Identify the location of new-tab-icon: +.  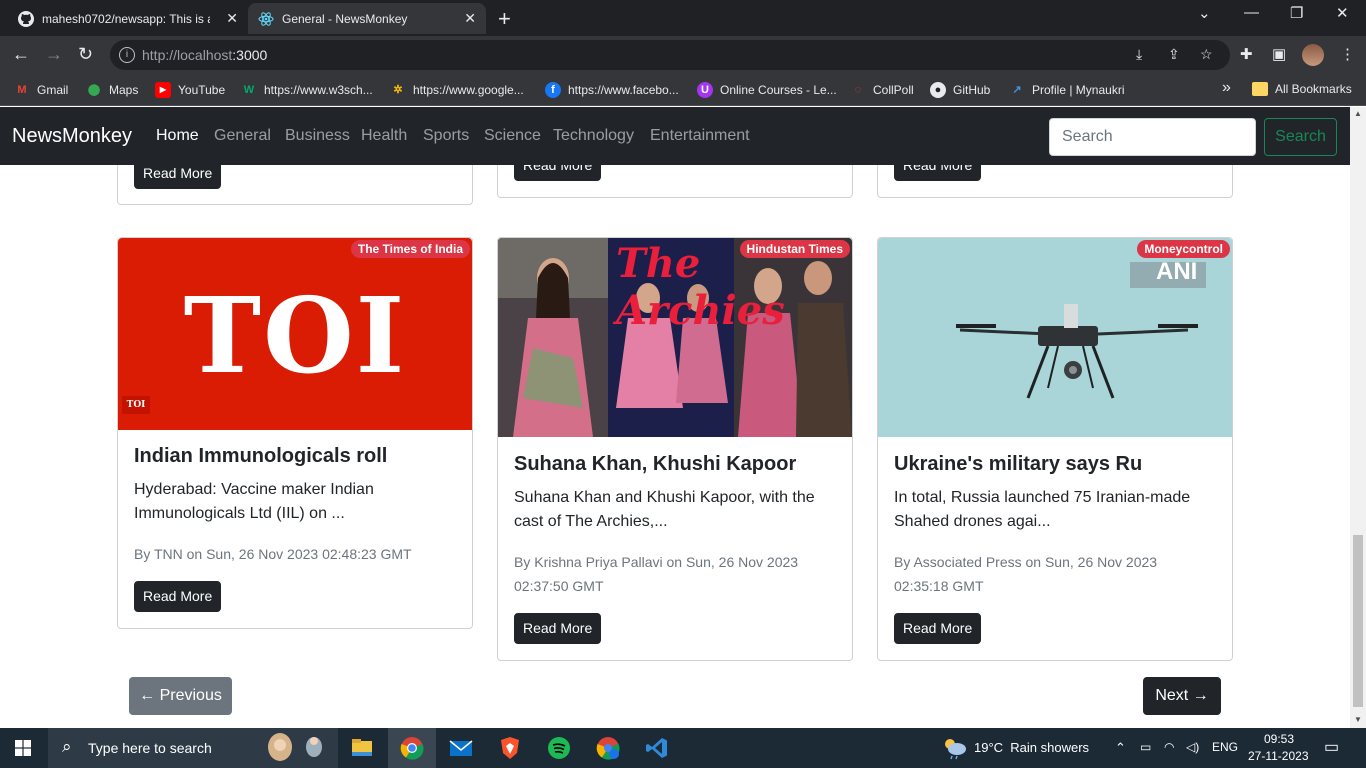
(504, 19).